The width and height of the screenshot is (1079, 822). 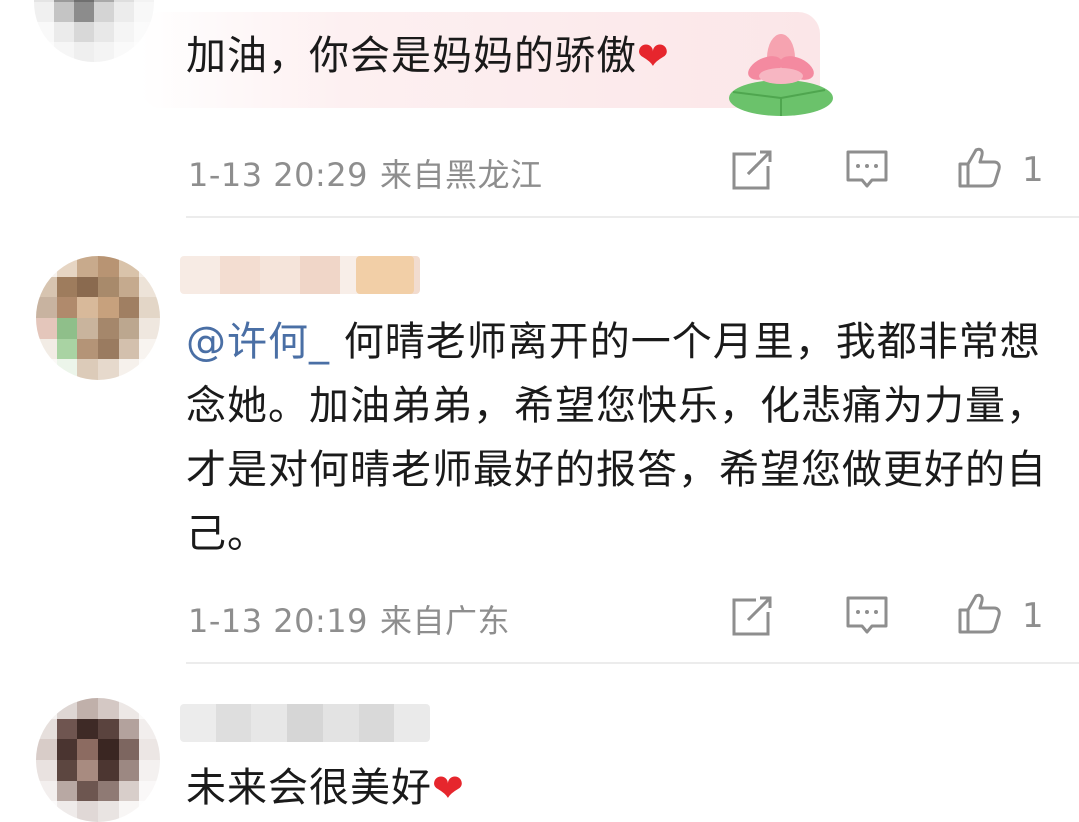 What do you see at coordinates (621, 788) in the screenshot?
I see `comment-text: 未来会很美好❤` at bounding box center [621, 788].